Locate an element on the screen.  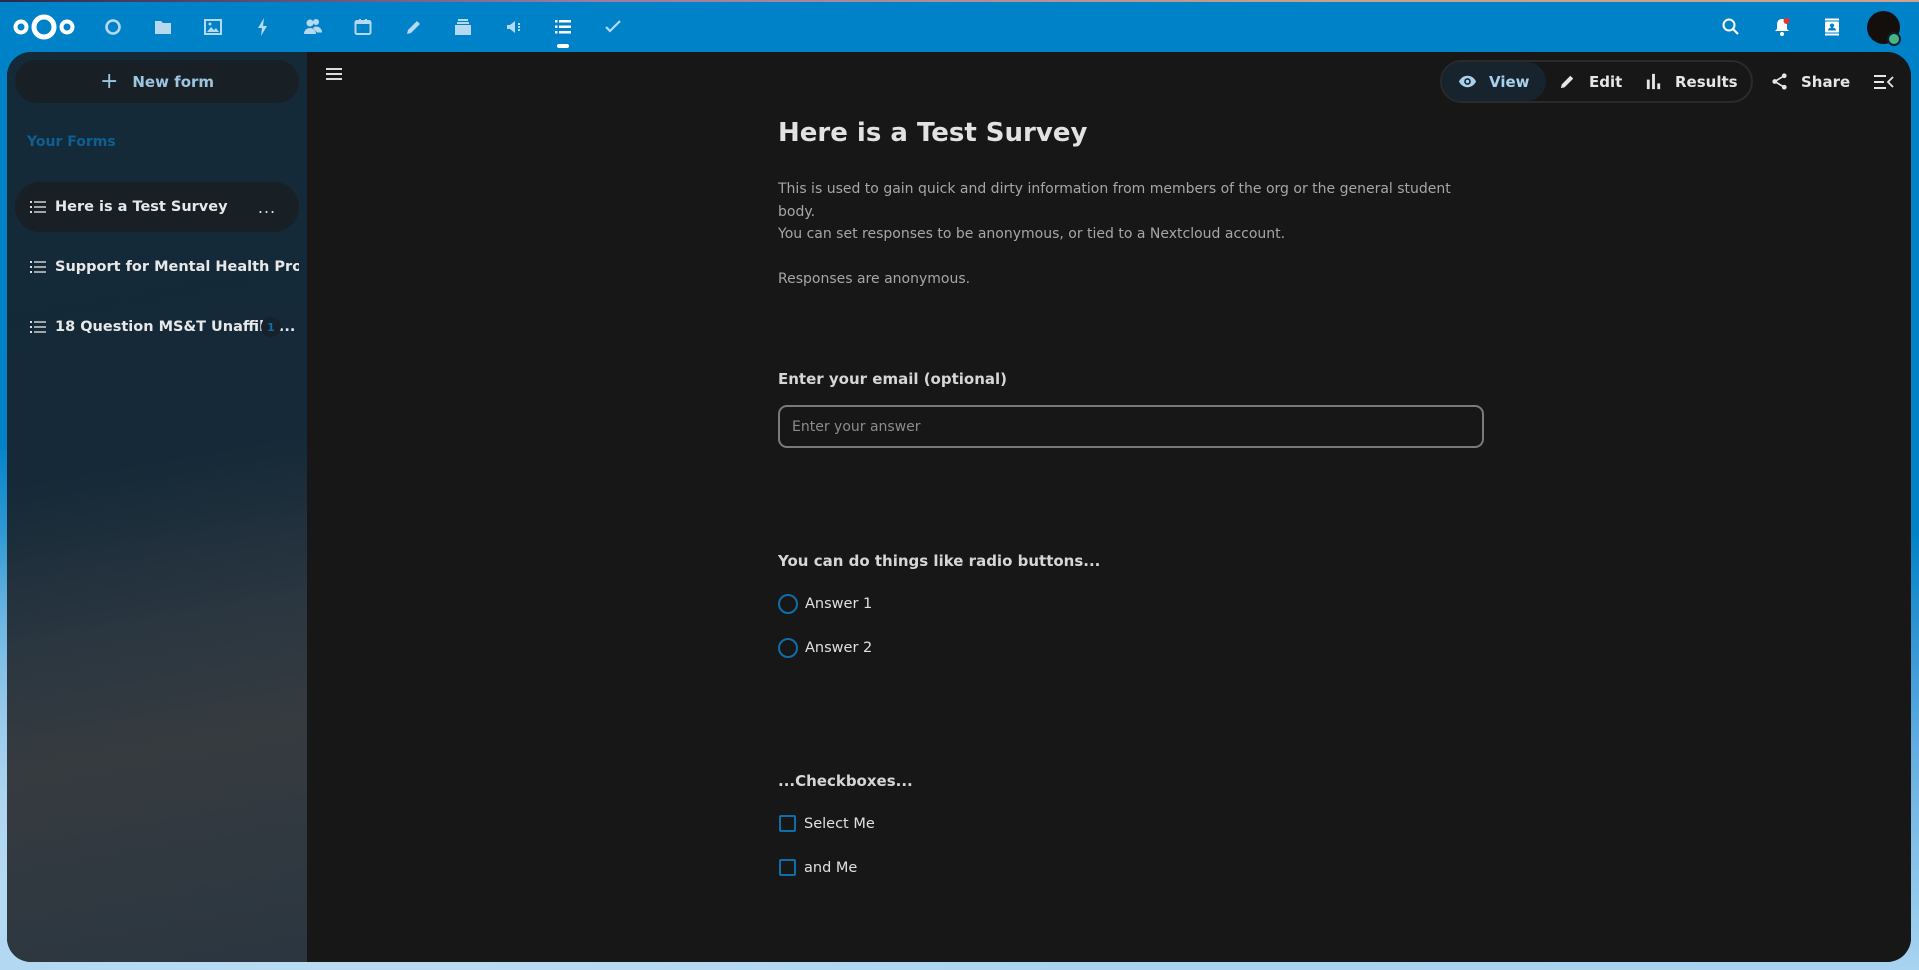
toggle-sidebar-icon is located at coordinates (1884, 82).